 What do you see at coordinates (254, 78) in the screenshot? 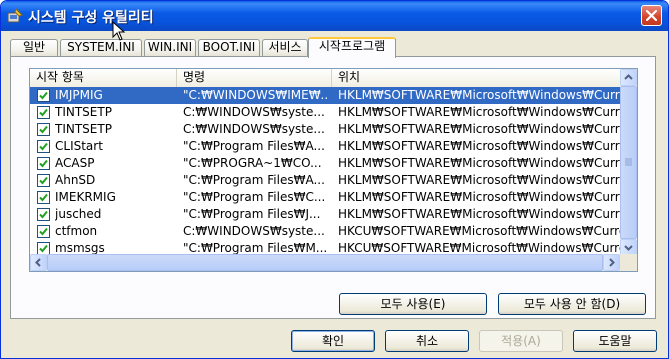
I see `column-header-command: 명령` at bounding box center [254, 78].